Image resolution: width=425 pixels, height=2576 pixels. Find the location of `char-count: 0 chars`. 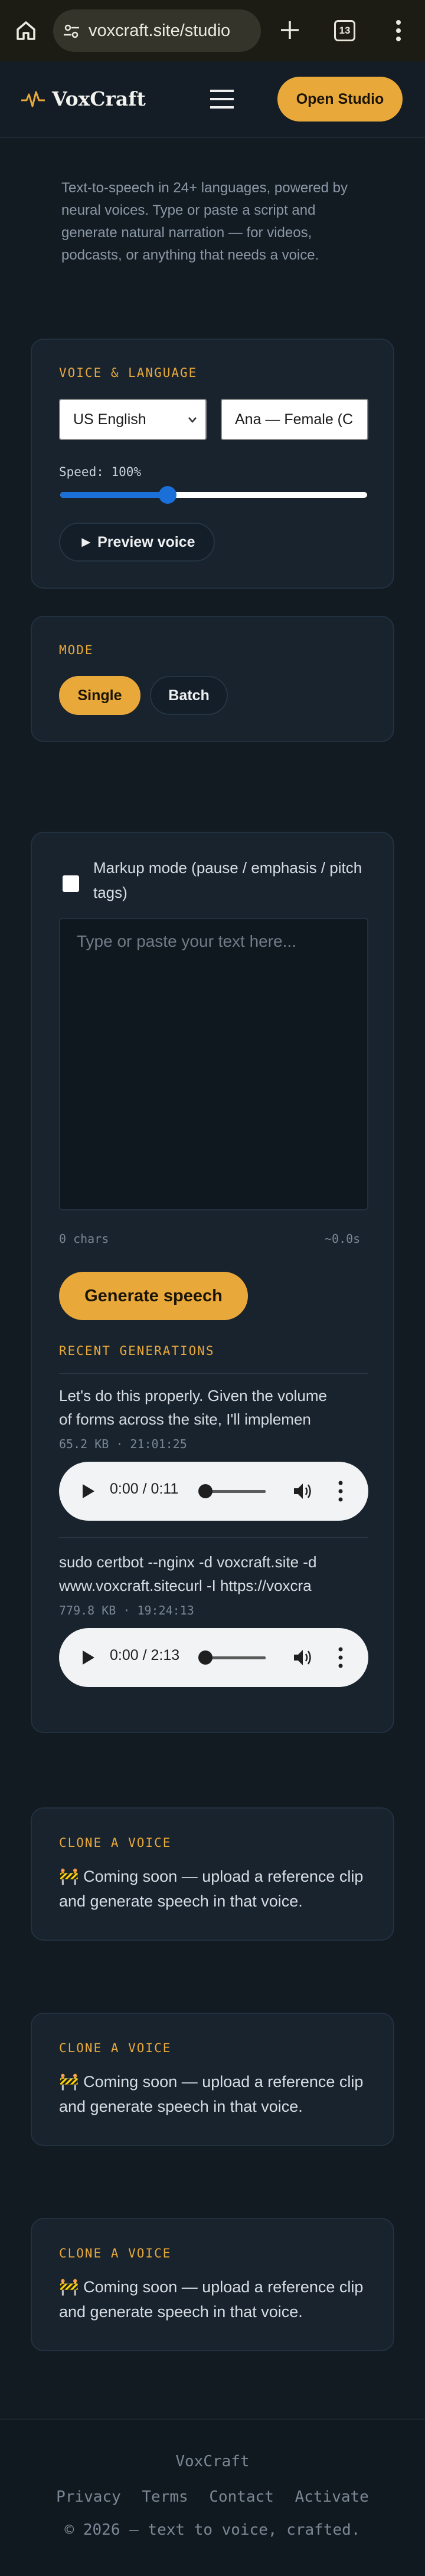

char-count: 0 chars is located at coordinates (84, 1239).